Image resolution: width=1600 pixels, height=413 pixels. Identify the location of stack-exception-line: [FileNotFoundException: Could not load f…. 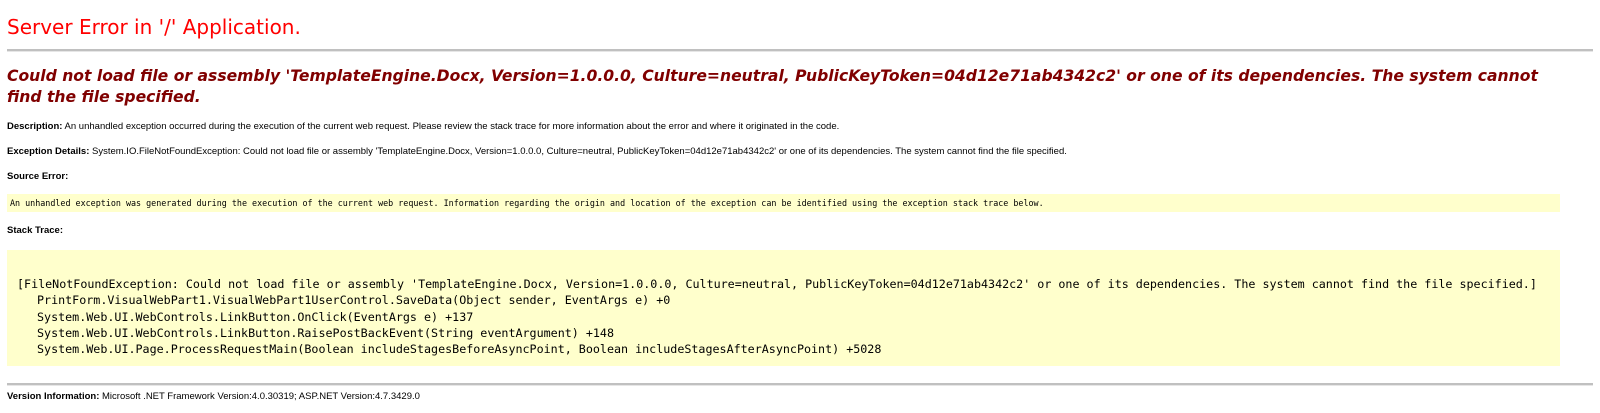
(777, 284).